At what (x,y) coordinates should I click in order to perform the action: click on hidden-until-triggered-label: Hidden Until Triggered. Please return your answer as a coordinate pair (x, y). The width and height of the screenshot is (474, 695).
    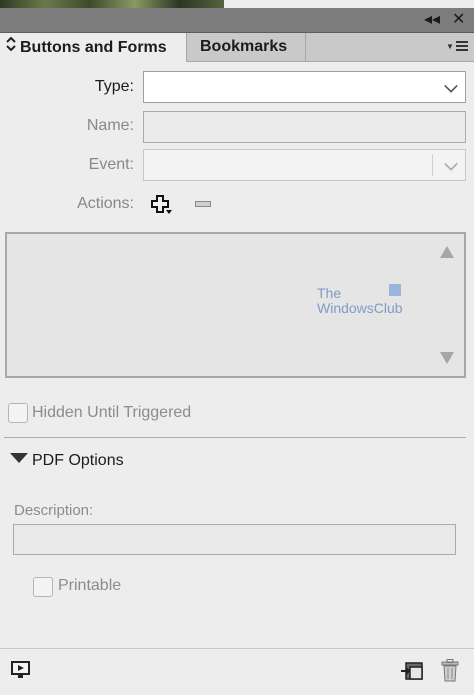
    Looking at the image, I should click on (112, 412).